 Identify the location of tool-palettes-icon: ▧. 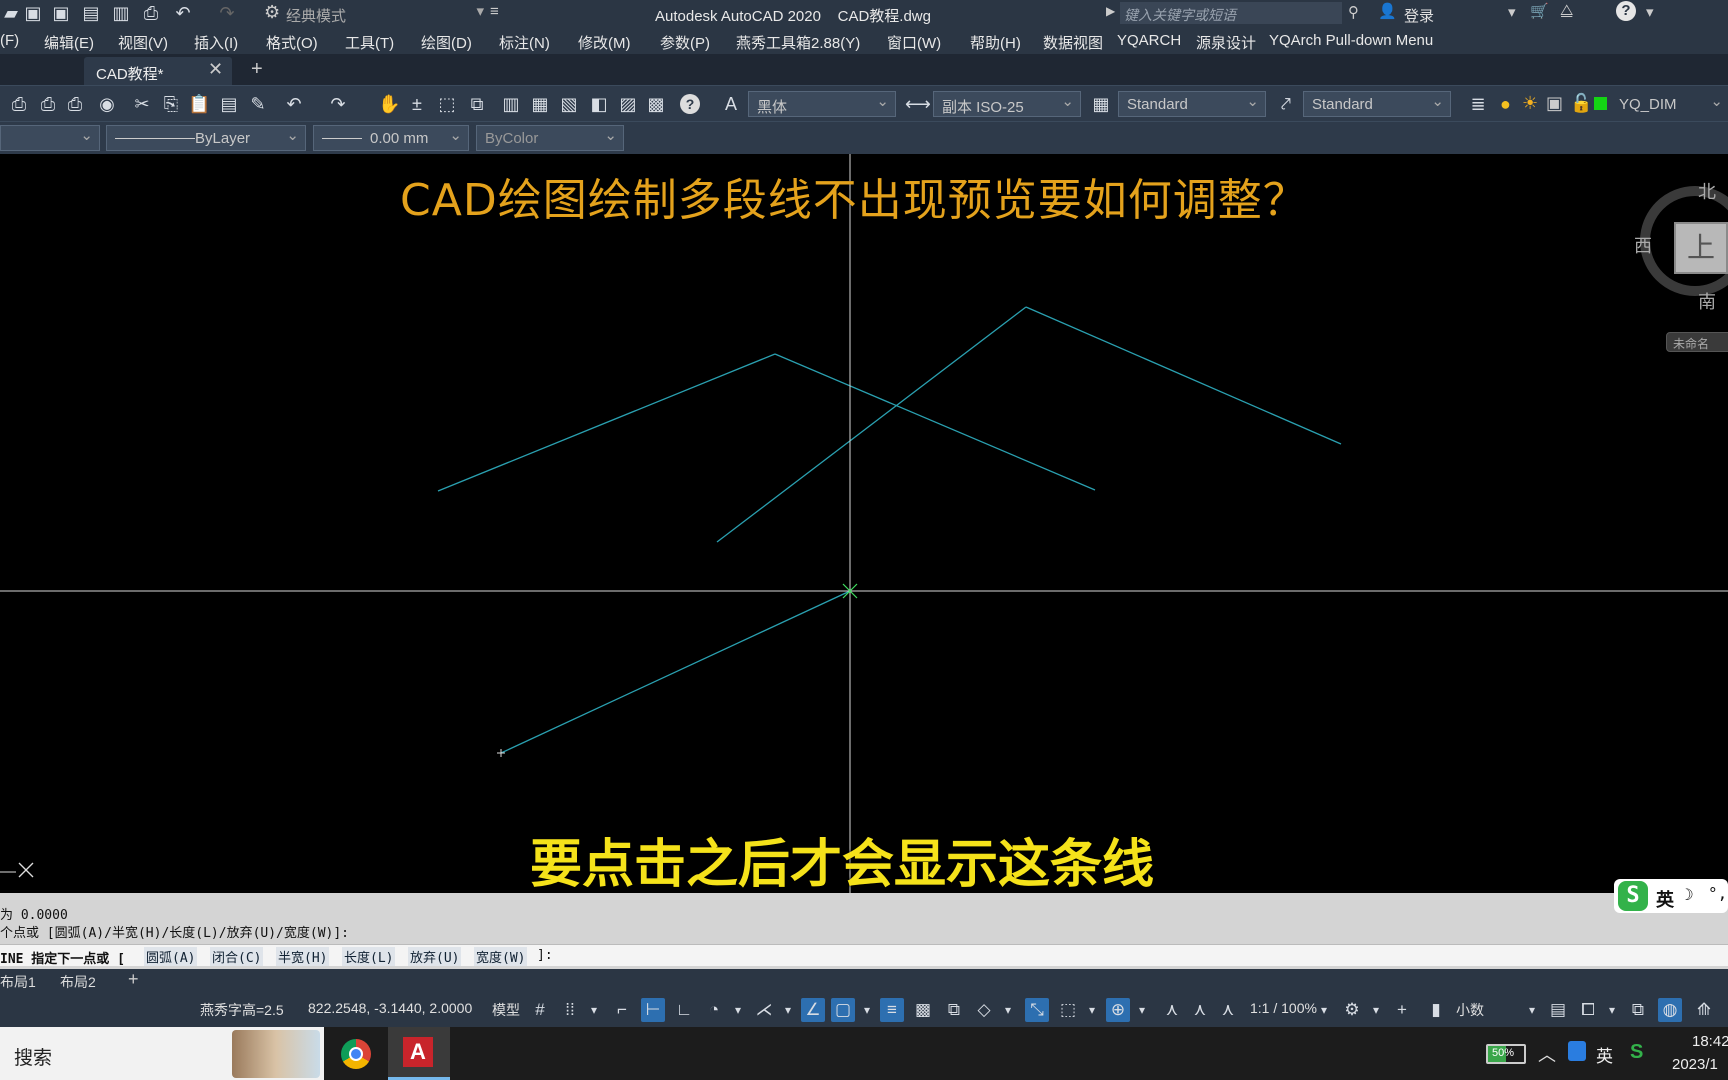
(569, 104).